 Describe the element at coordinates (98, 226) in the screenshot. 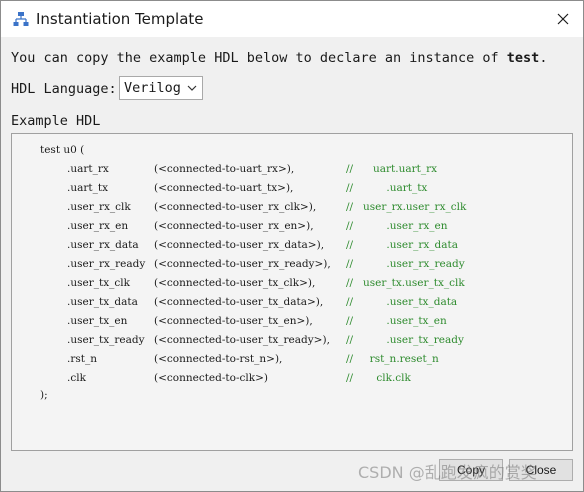

I see `port-name: .user_rx_en` at that location.